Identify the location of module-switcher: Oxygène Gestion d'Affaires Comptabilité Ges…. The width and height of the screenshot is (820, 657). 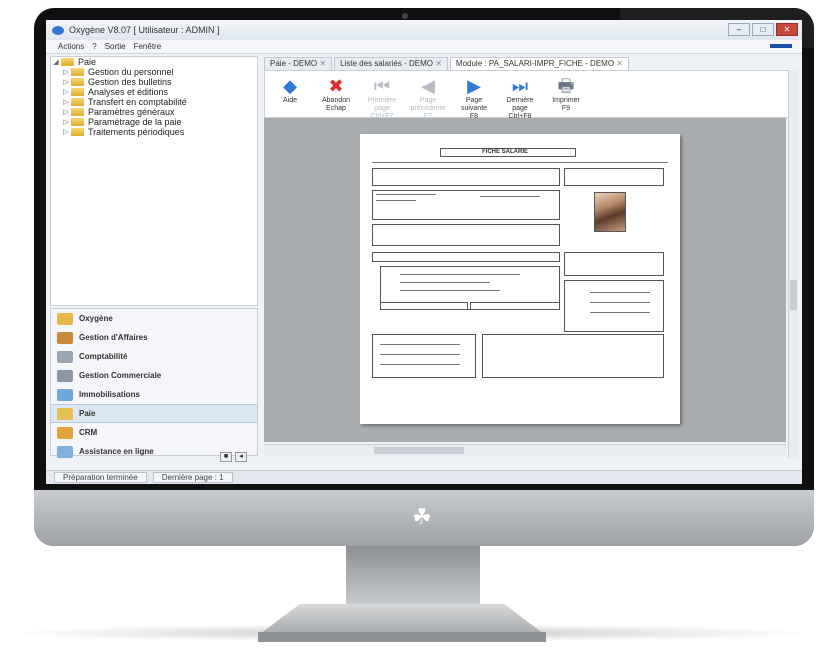
(154, 383).